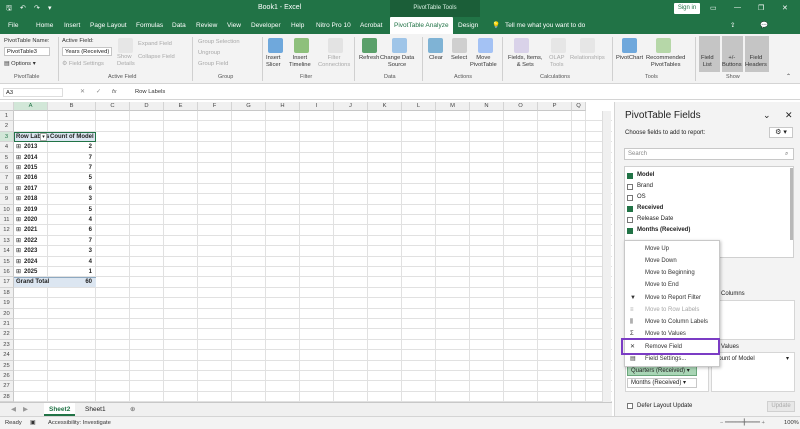  What do you see at coordinates (7, 126) in the screenshot?
I see `row-header-2: 2` at bounding box center [7, 126].